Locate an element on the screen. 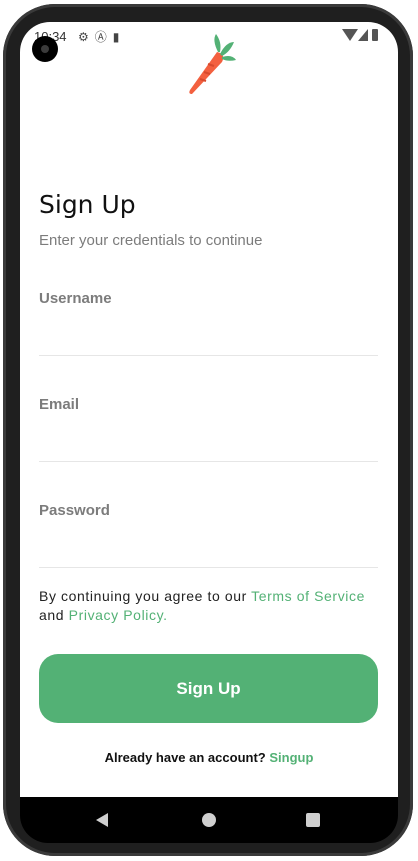 The height and width of the screenshot is (861, 418). email-label: Email is located at coordinates (59, 404).